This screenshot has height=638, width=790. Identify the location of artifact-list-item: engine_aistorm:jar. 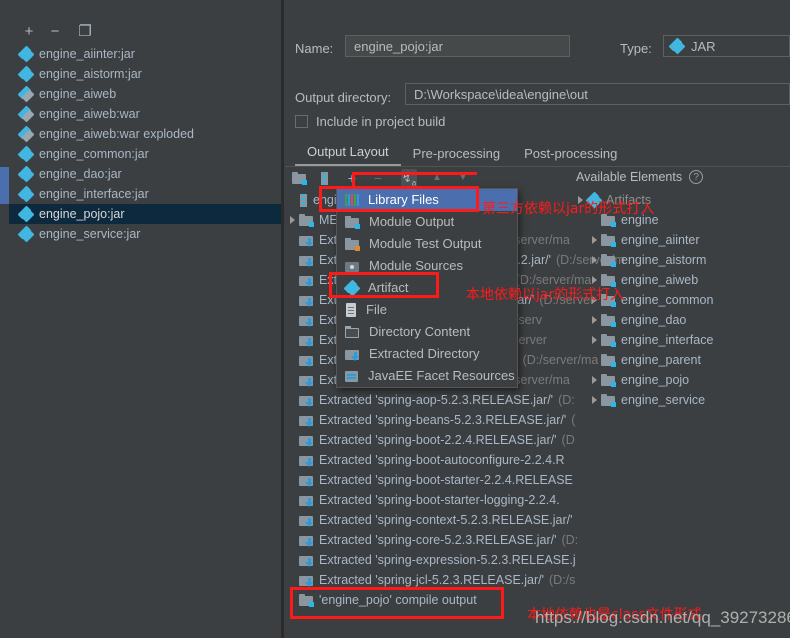
(145, 74).